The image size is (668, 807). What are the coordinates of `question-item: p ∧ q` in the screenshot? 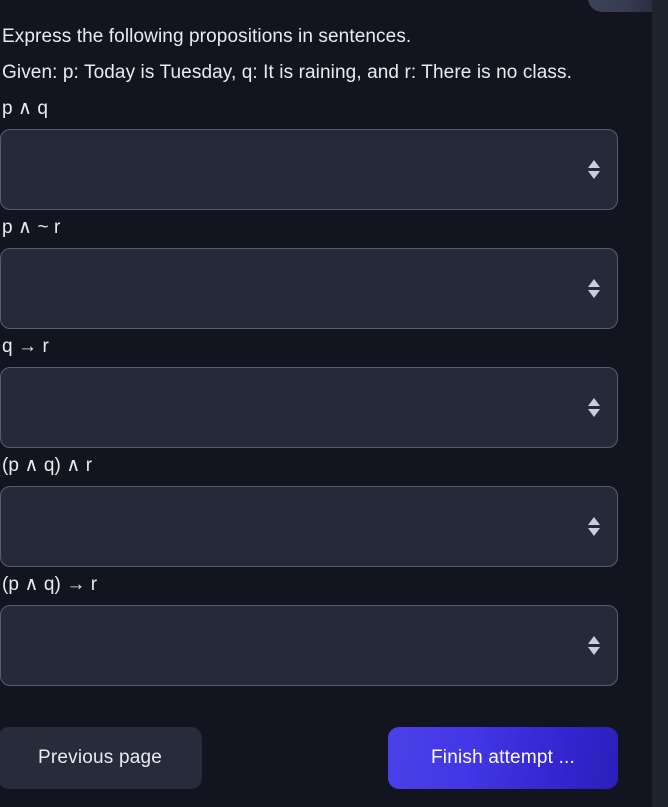 It's located at (309, 150).